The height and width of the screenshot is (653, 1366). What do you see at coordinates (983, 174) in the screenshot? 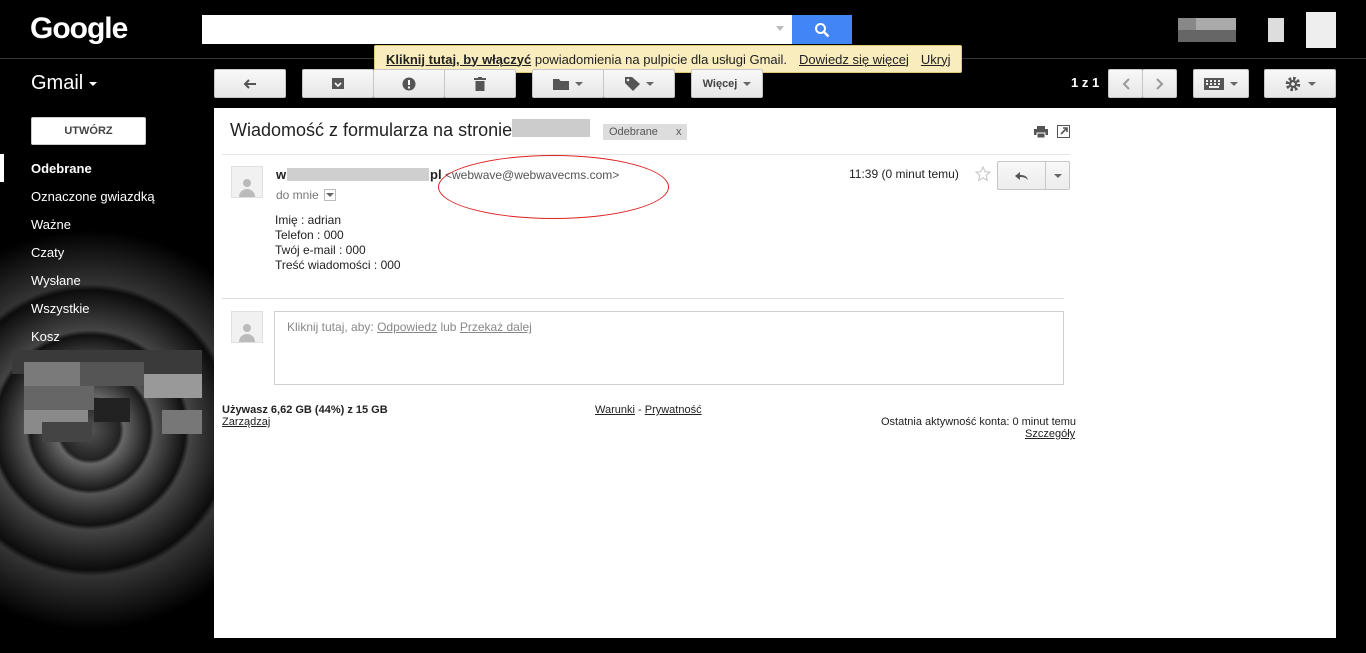
I see `star-icon` at bounding box center [983, 174].